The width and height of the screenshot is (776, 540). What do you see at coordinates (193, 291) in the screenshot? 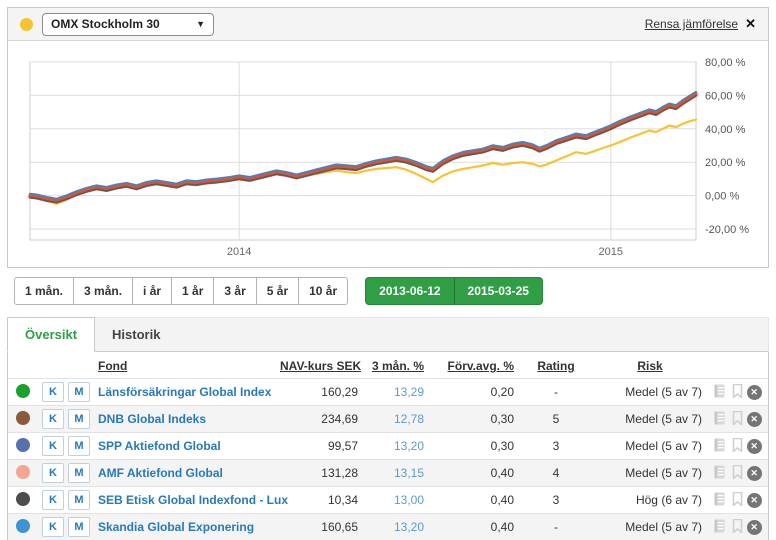
I see `period-button-1-år: 1 år` at bounding box center [193, 291].